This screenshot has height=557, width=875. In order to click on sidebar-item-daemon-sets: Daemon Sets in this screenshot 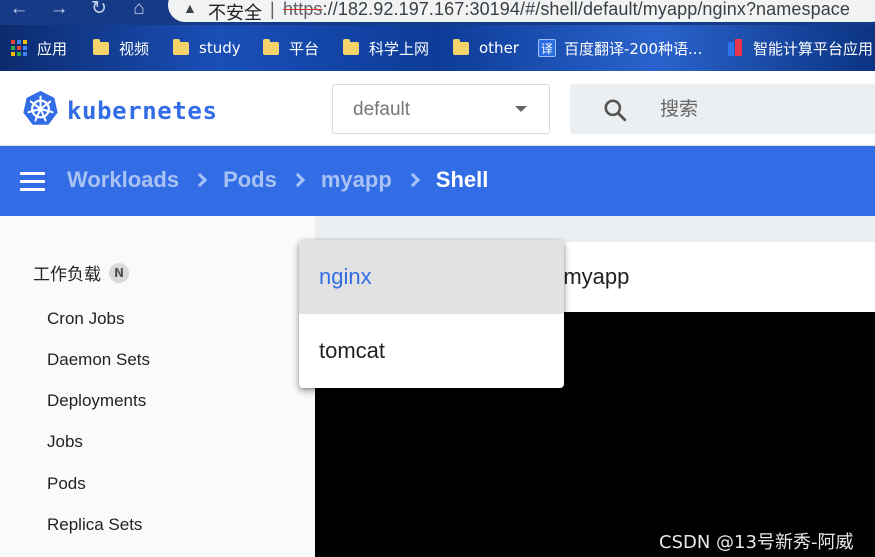, I will do `click(98, 360)`.